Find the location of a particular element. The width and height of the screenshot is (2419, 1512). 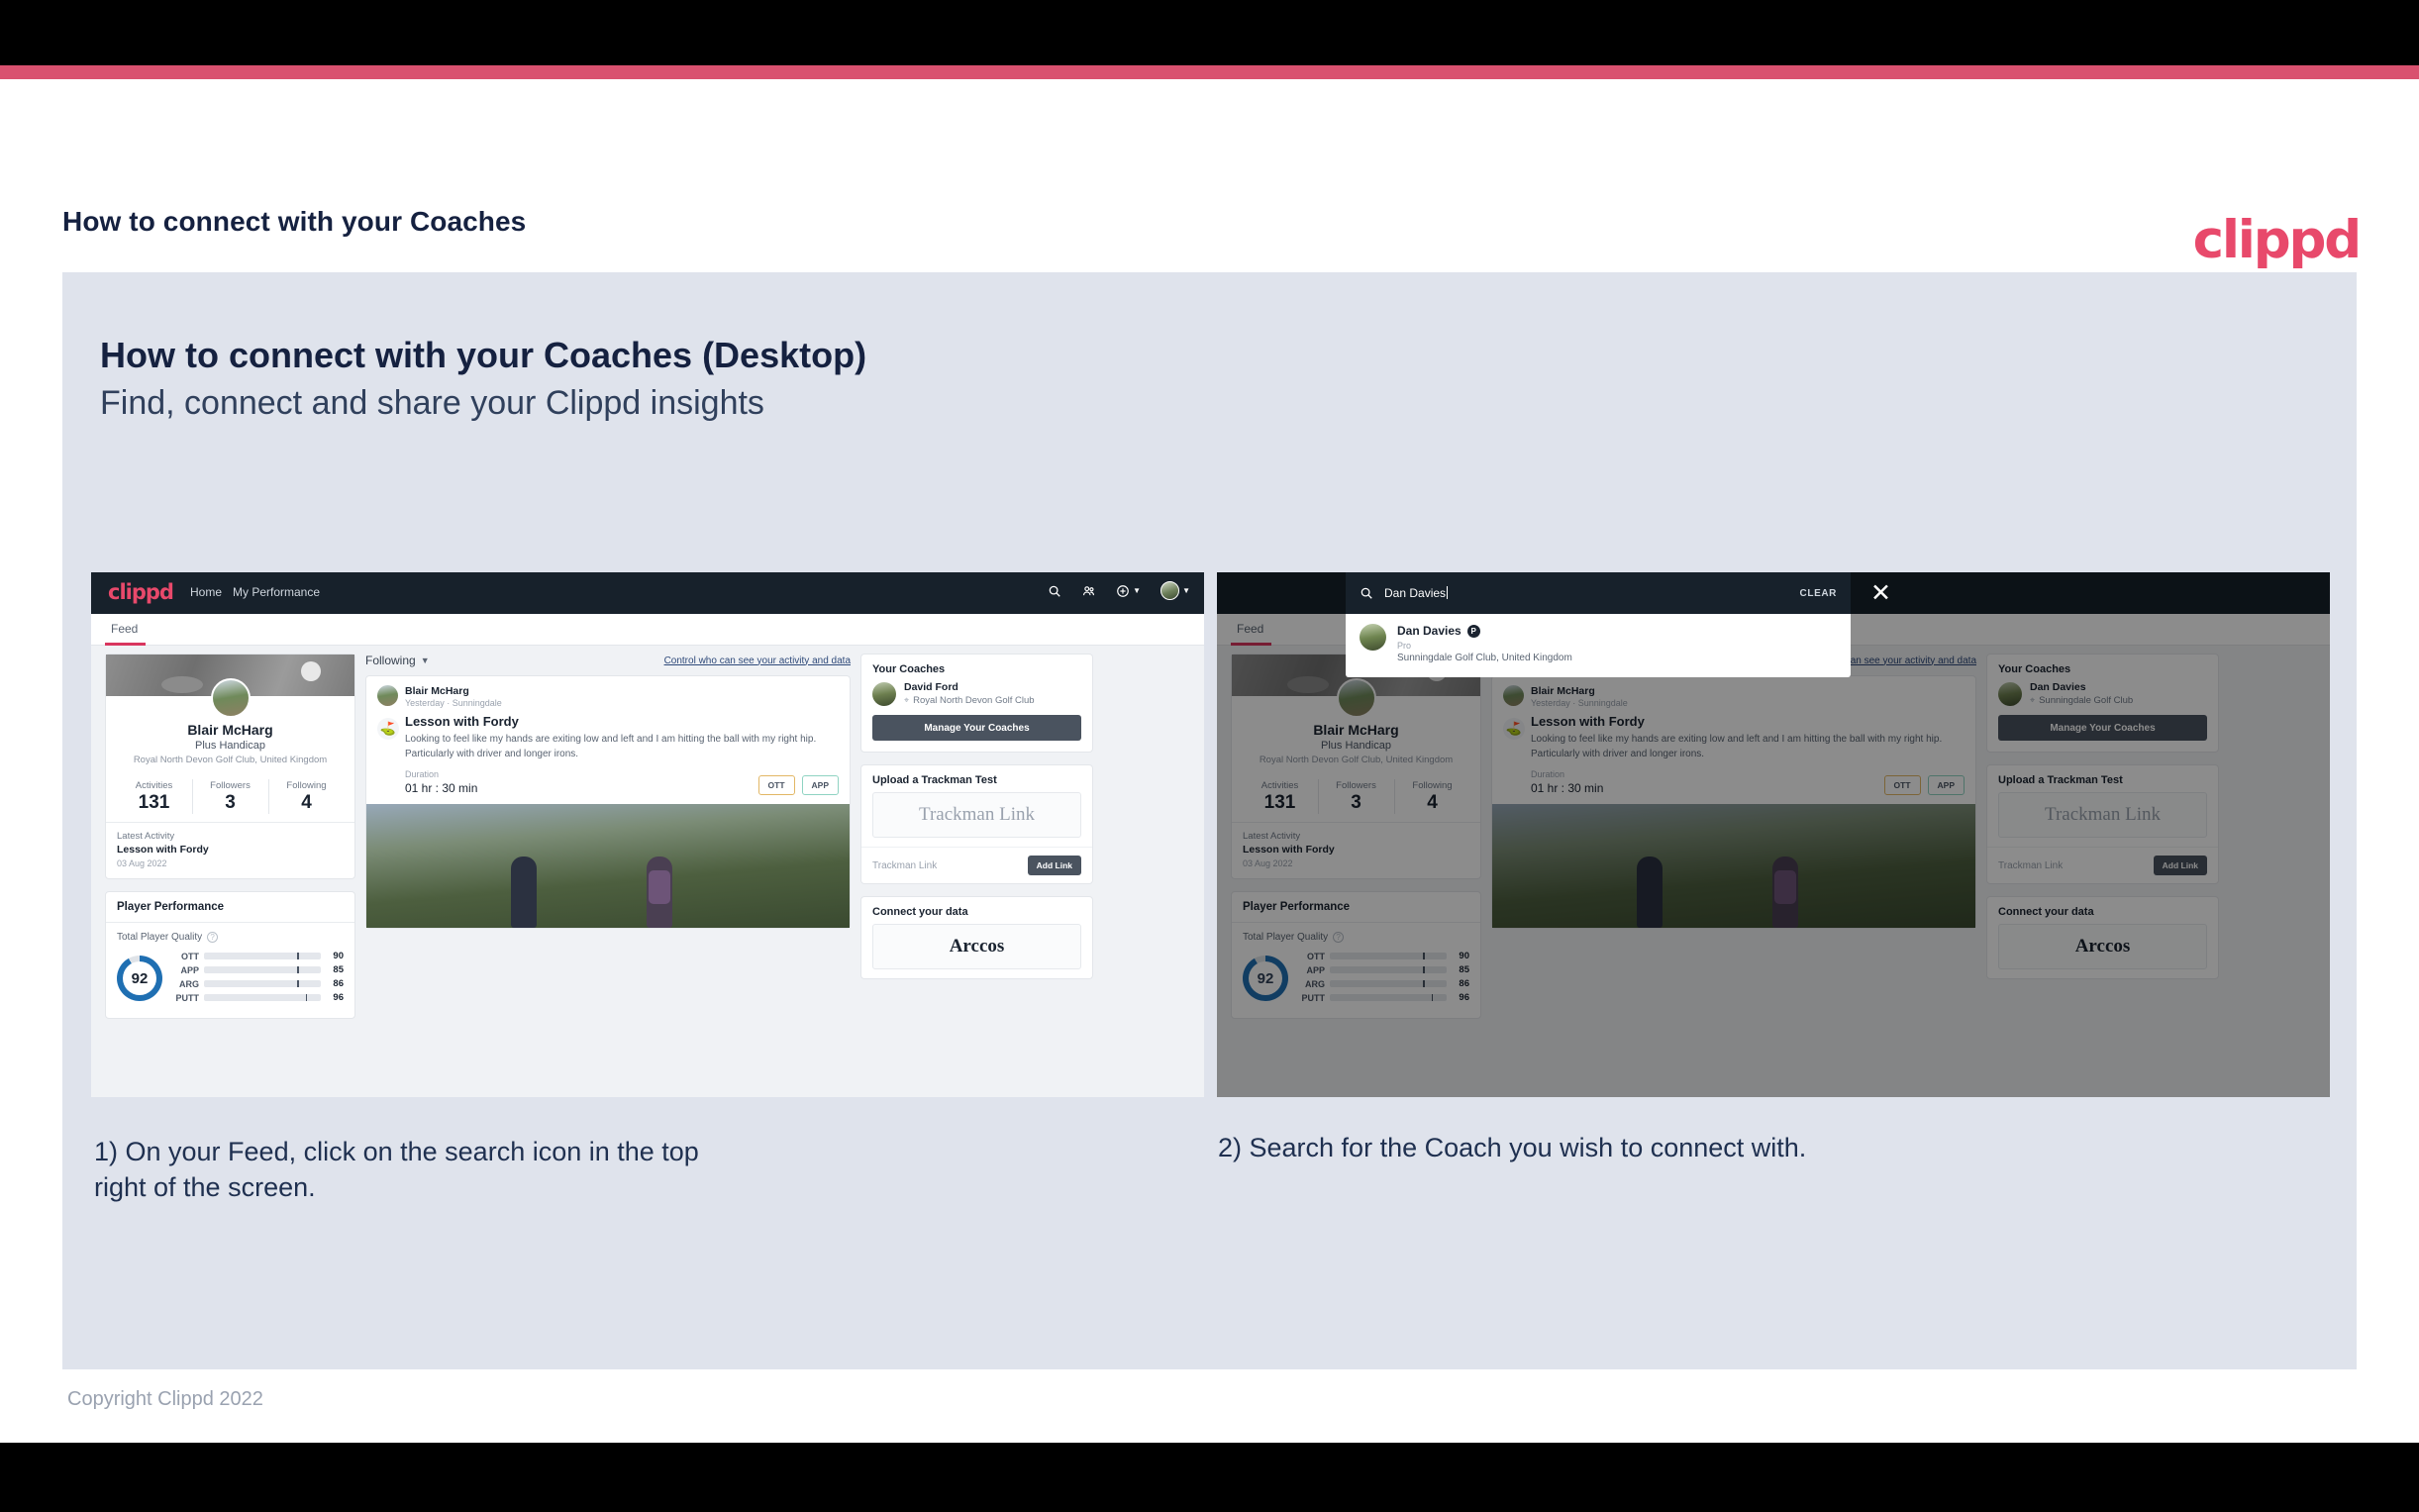

post-title: Lesson with Fordy is located at coordinates (462, 721).